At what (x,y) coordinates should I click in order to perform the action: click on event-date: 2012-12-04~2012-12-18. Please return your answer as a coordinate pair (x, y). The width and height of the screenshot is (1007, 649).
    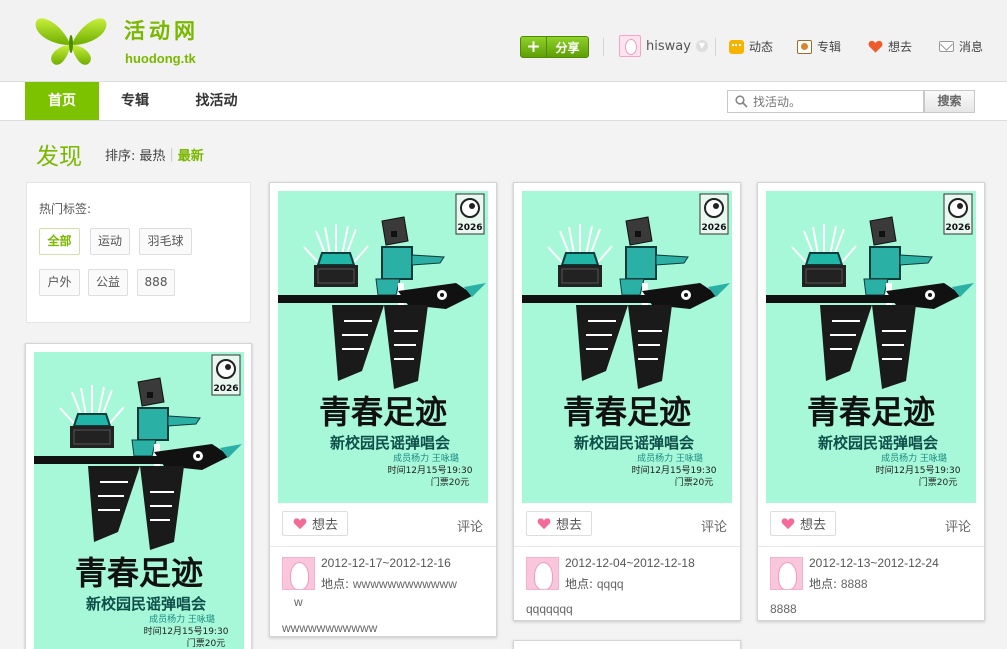
    Looking at the image, I should click on (630, 563).